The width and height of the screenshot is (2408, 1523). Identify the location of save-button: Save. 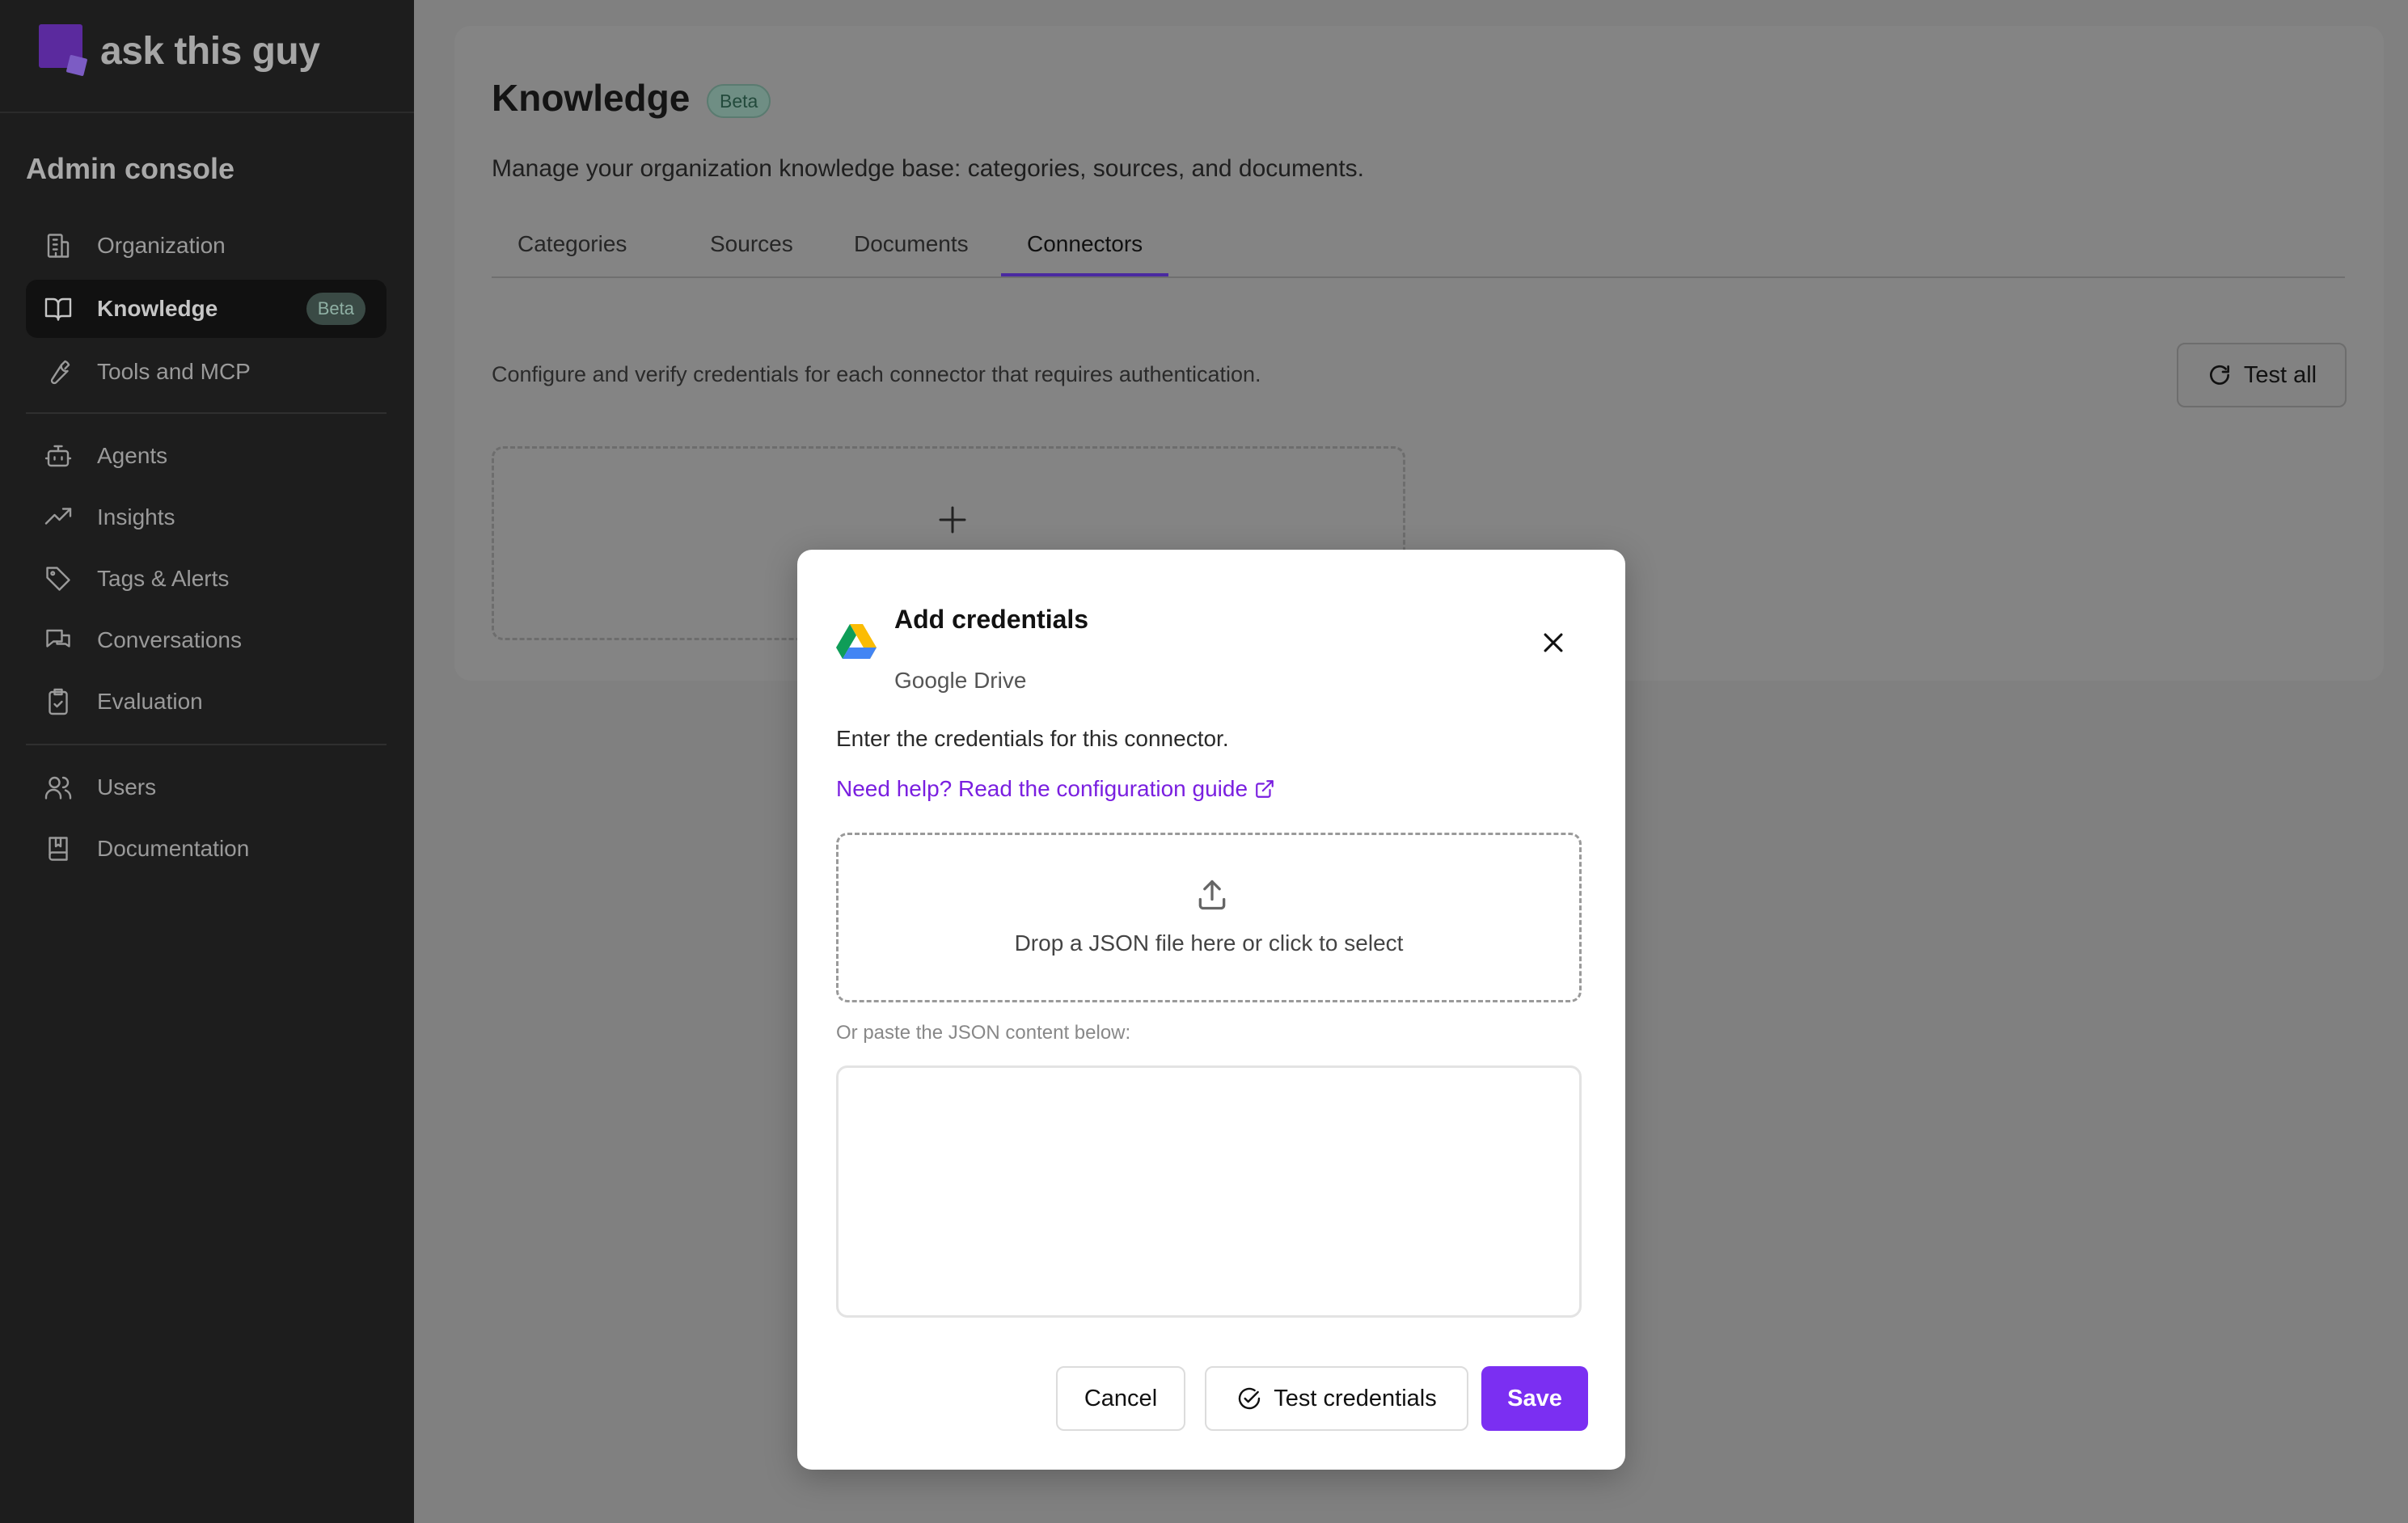
(1534, 1398).